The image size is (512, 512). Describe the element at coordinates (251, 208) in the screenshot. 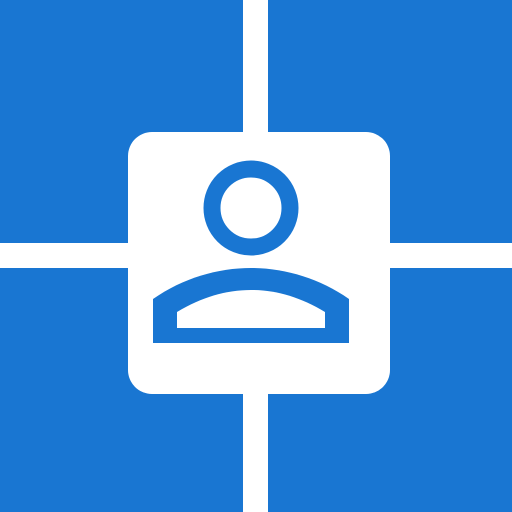

I see `person-head-icon` at that location.